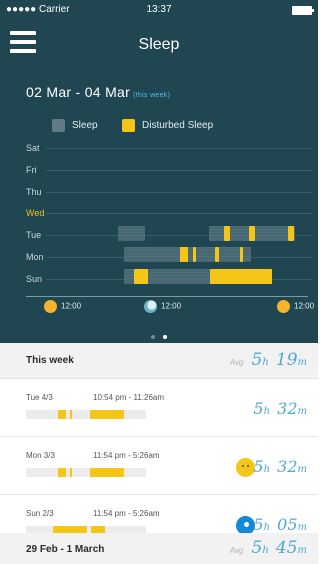 The image size is (320, 564). What do you see at coordinates (178, 125) in the screenshot?
I see `legend-disturbed-label: Disturbed Sleep` at bounding box center [178, 125].